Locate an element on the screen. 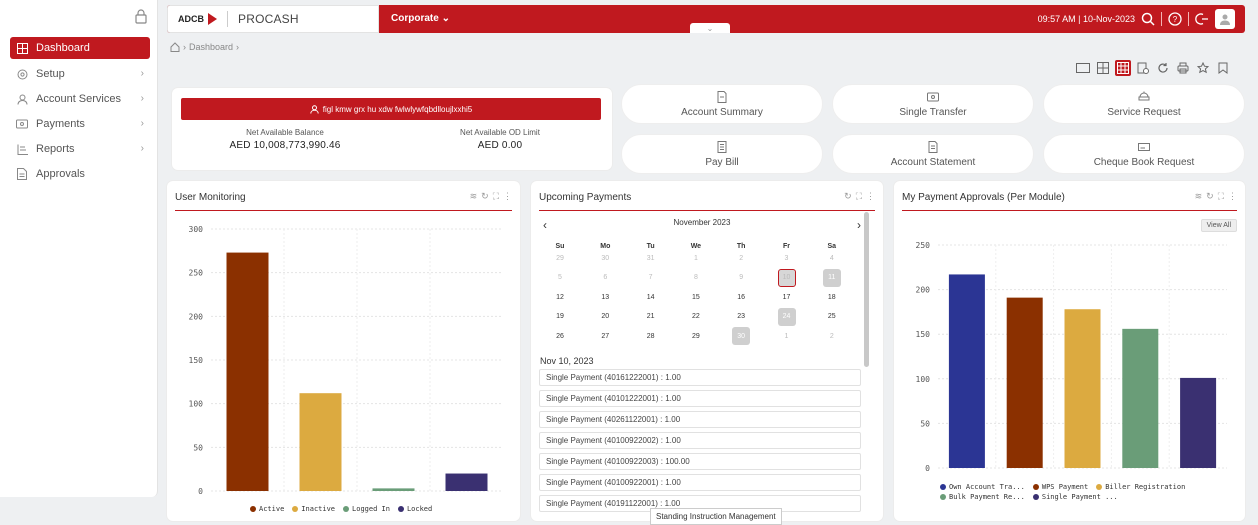 The height and width of the screenshot is (525, 1258). calendar-day: 15 is located at coordinates (696, 297).